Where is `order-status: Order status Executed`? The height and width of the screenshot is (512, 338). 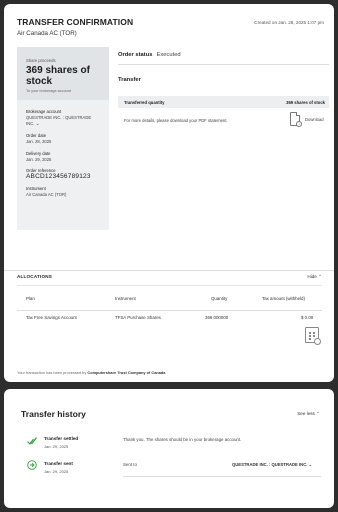
order-status: Order status Executed is located at coordinates (149, 55).